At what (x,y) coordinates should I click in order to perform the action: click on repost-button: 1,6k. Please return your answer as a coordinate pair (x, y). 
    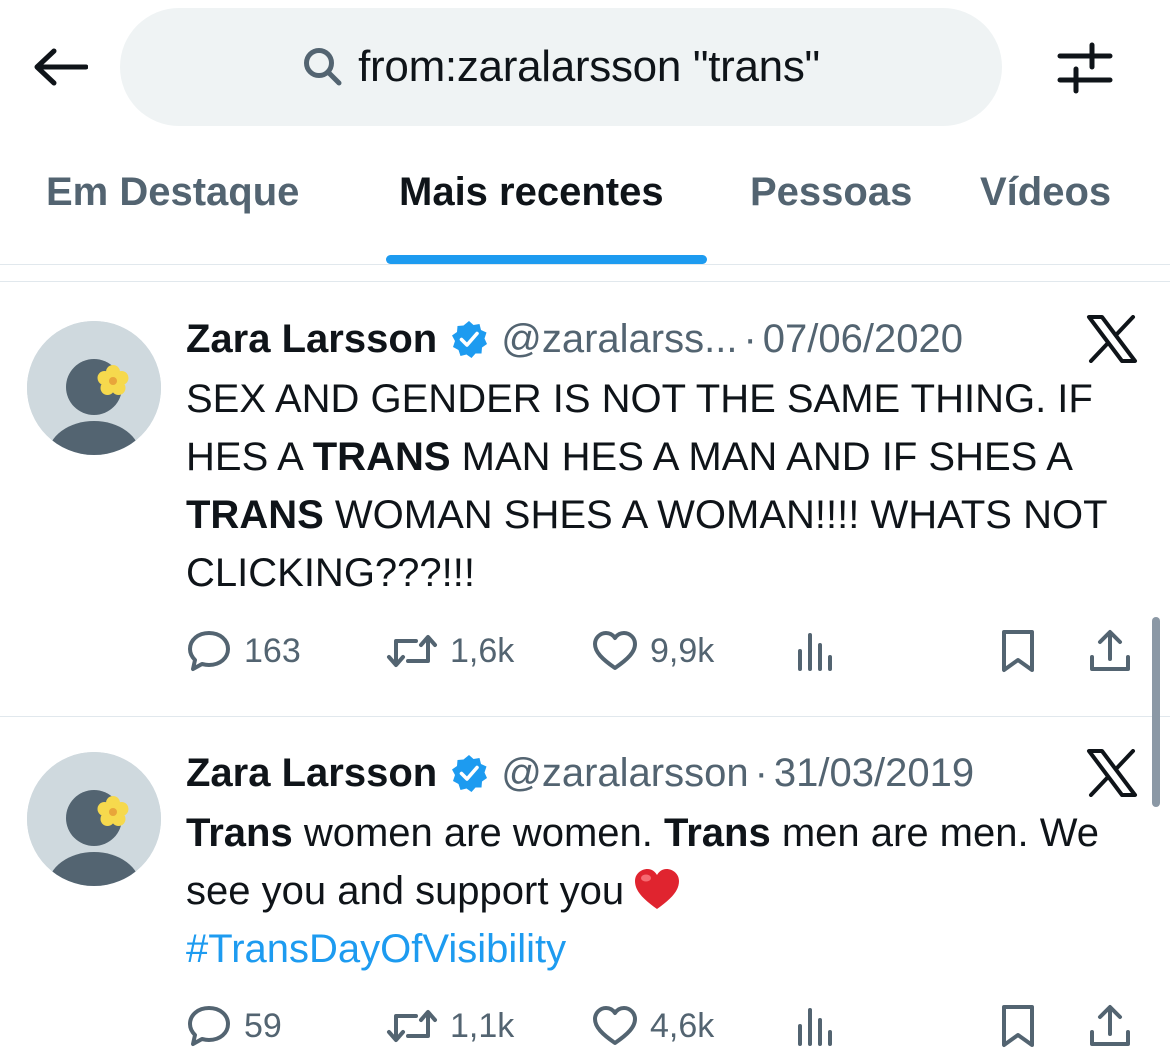
    Looking at the image, I should click on (450, 651).